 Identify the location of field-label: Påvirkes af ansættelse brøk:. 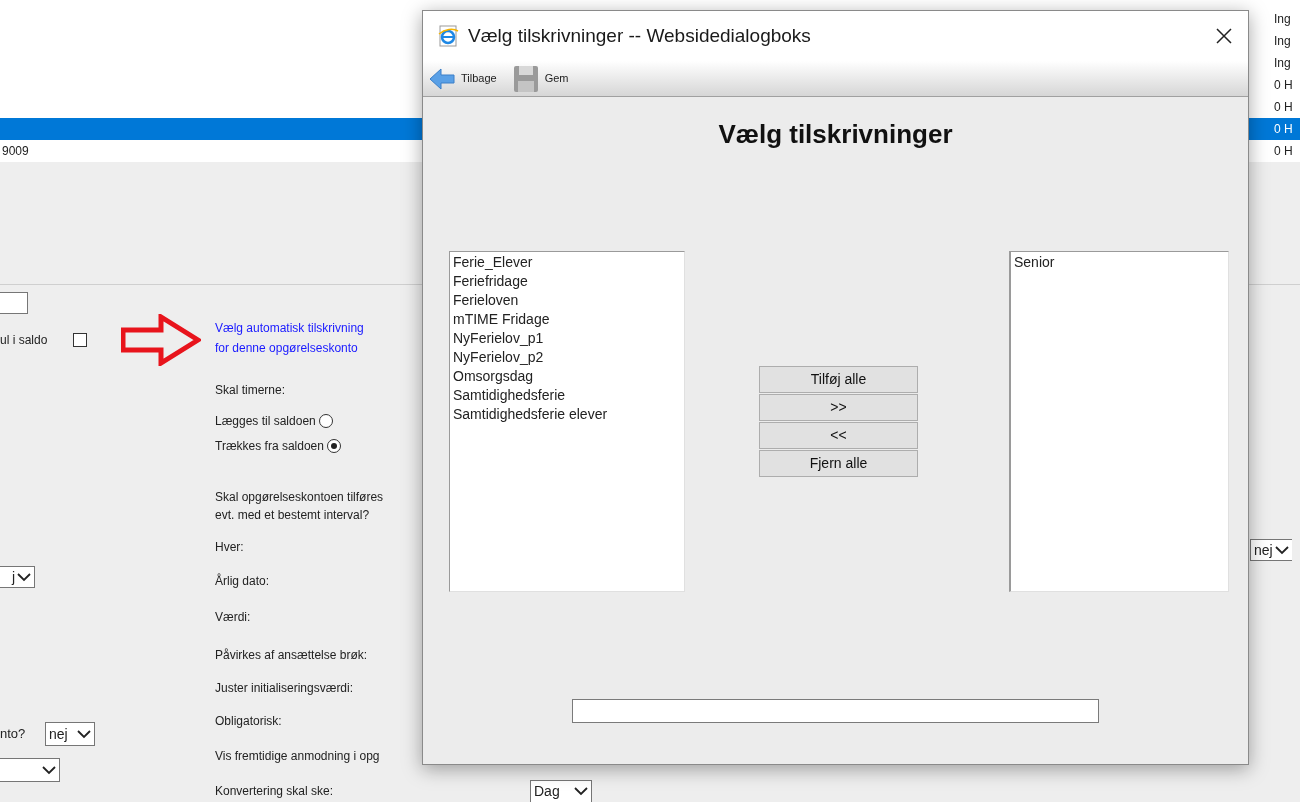
(291, 655).